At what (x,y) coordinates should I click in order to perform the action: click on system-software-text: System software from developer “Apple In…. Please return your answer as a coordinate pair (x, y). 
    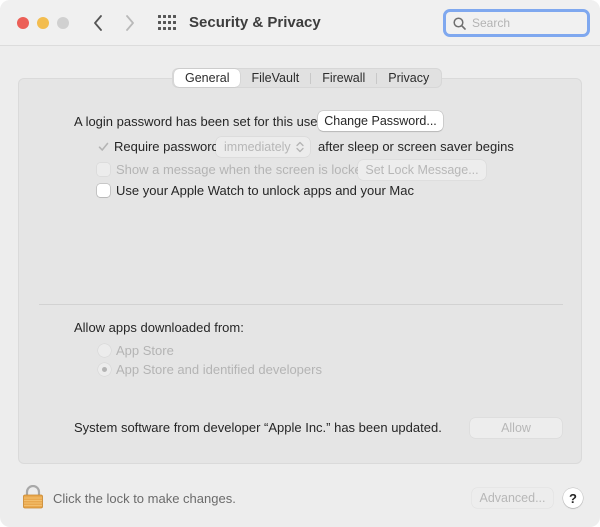
    Looking at the image, I should click on (258, 427).